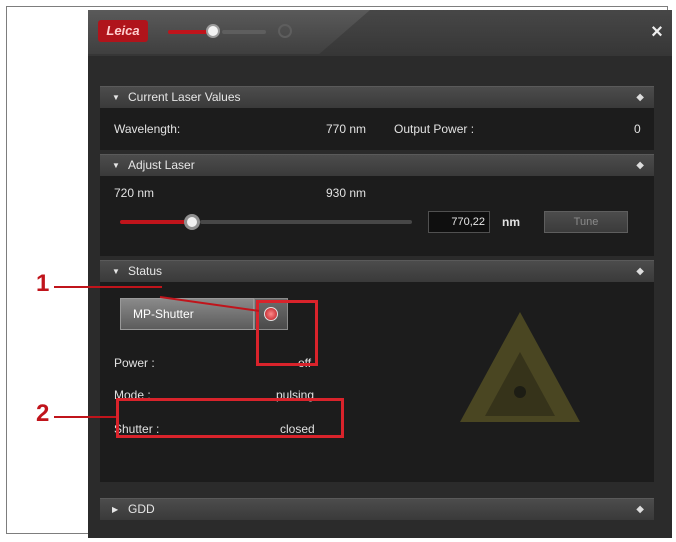 The image size is (676, 542). Describe the element at coordinates (346, 129) in the screenshot. I see `wavelength-value: 770 nm` at that location.